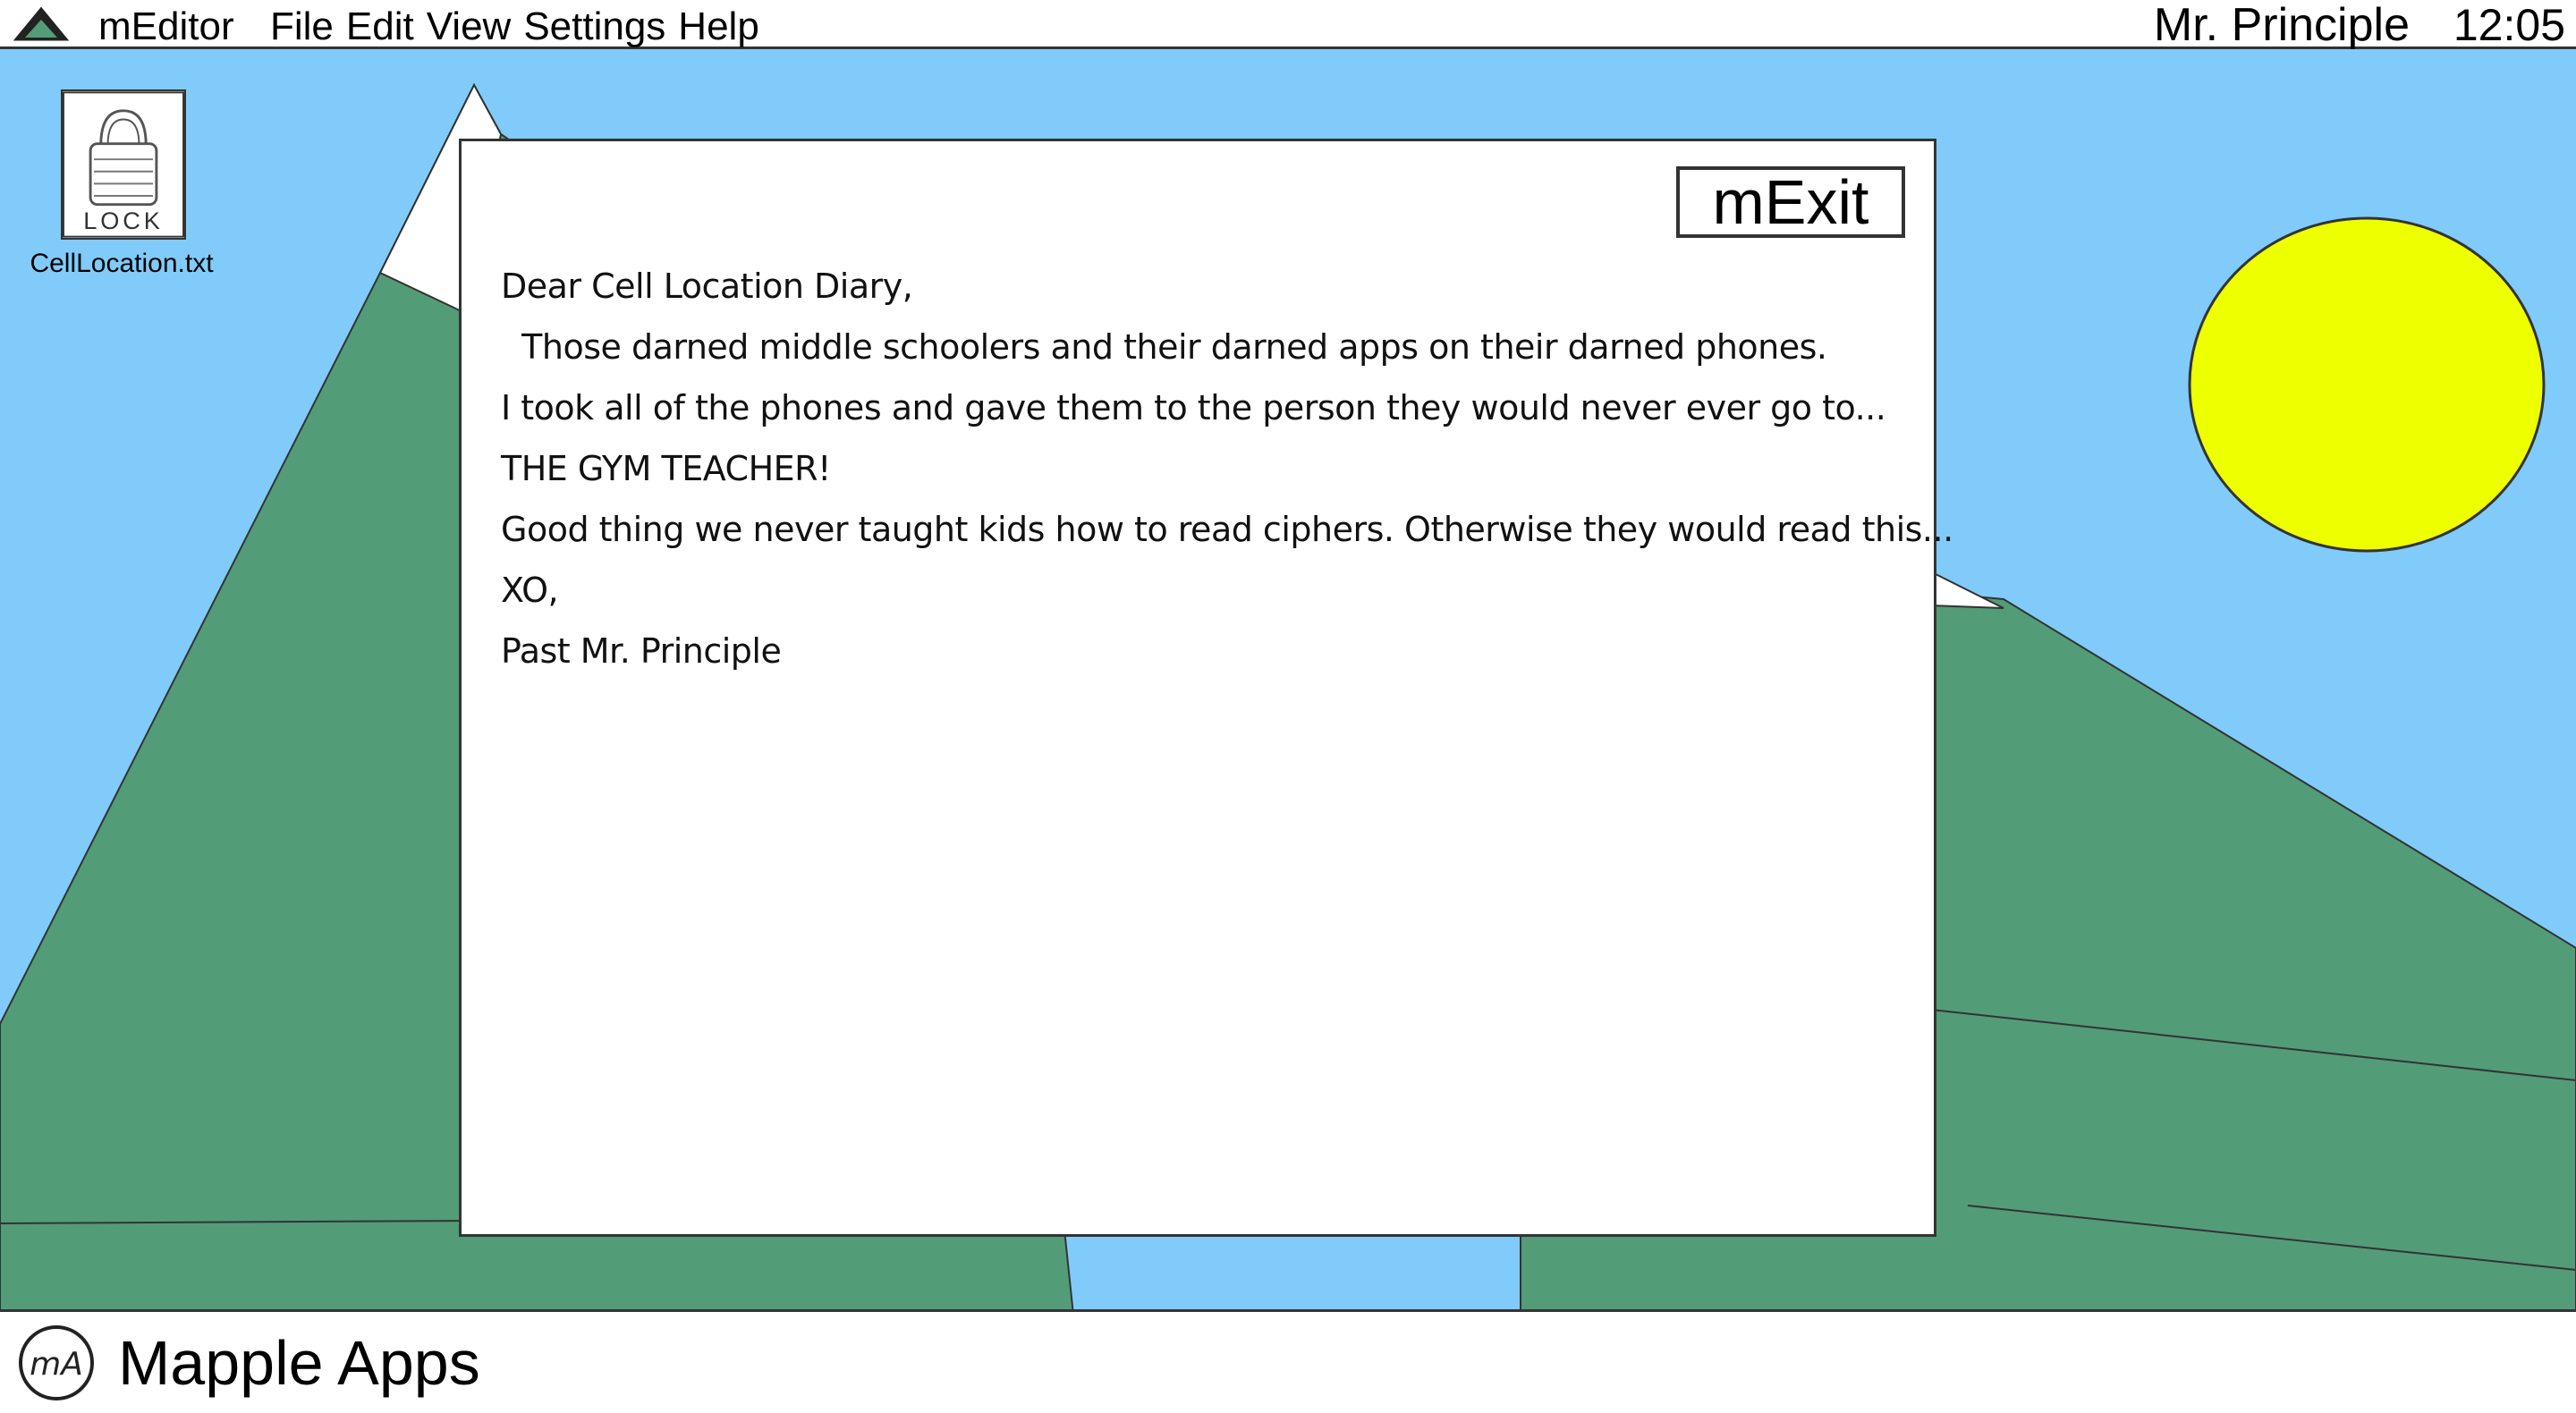  What do you see at coordinates (299, 1363) in the screenshot?
I see `dock-label: Mapple Apps` at bounding box center [299, 1363].